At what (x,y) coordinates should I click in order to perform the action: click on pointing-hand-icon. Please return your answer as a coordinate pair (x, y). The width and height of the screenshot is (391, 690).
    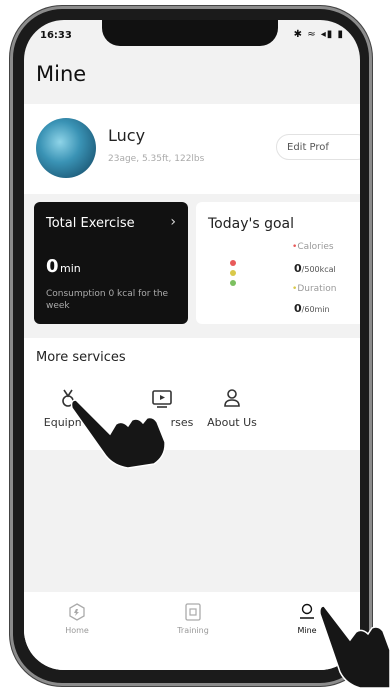
    Looking at the image, I should click on (118, 434).